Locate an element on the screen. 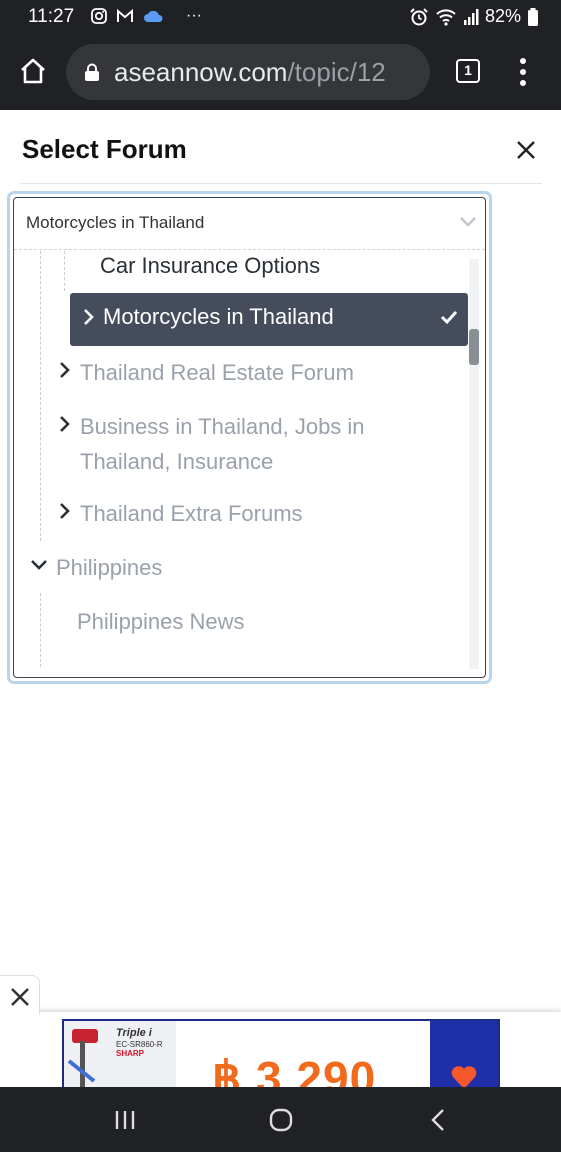  tab-count: 1 is located at coordinates (468, 70).